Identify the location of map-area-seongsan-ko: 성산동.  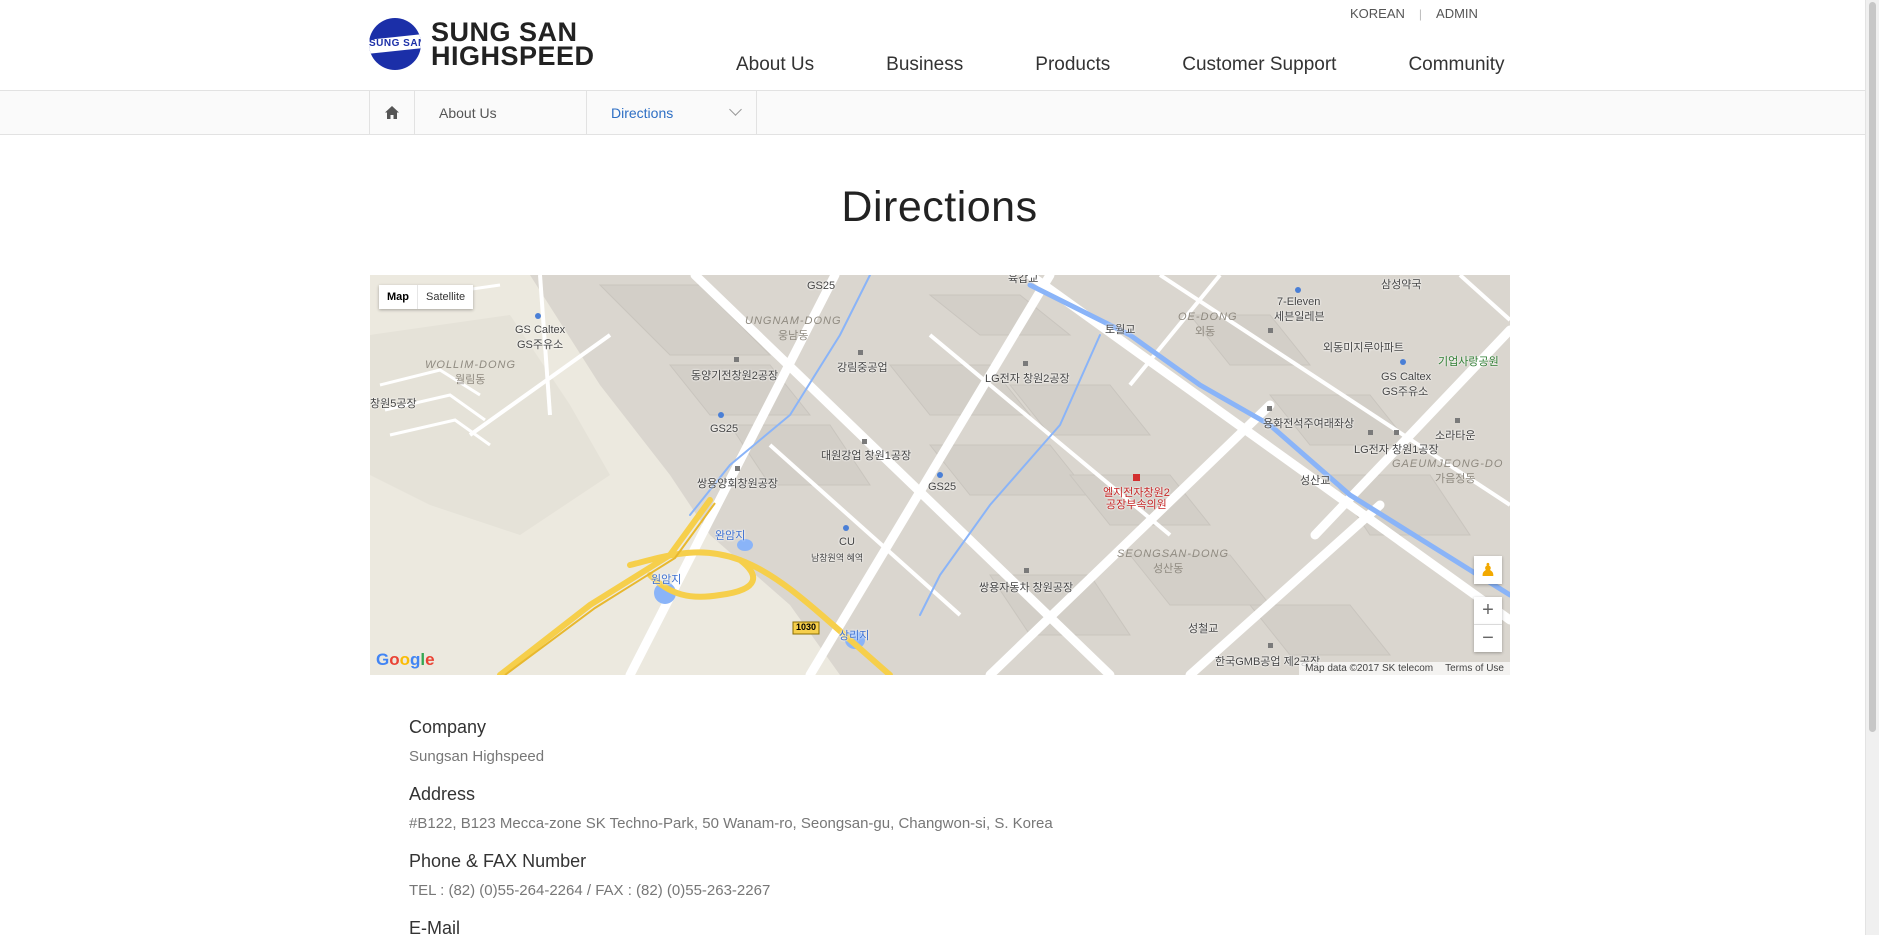
(1168, 569).